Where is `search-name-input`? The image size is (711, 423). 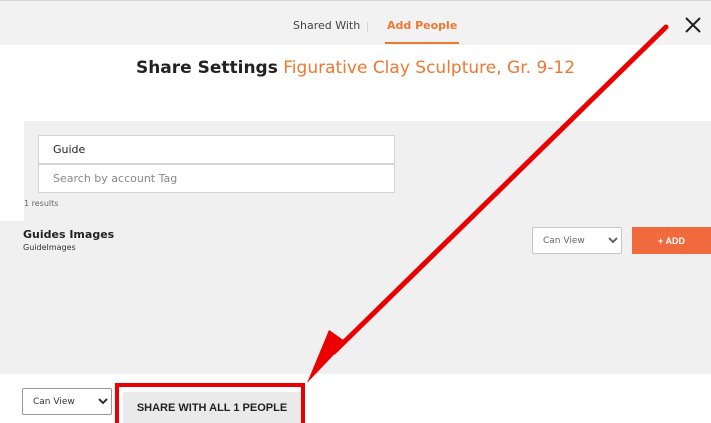 search-name-input is located at coordinates (216, 149).